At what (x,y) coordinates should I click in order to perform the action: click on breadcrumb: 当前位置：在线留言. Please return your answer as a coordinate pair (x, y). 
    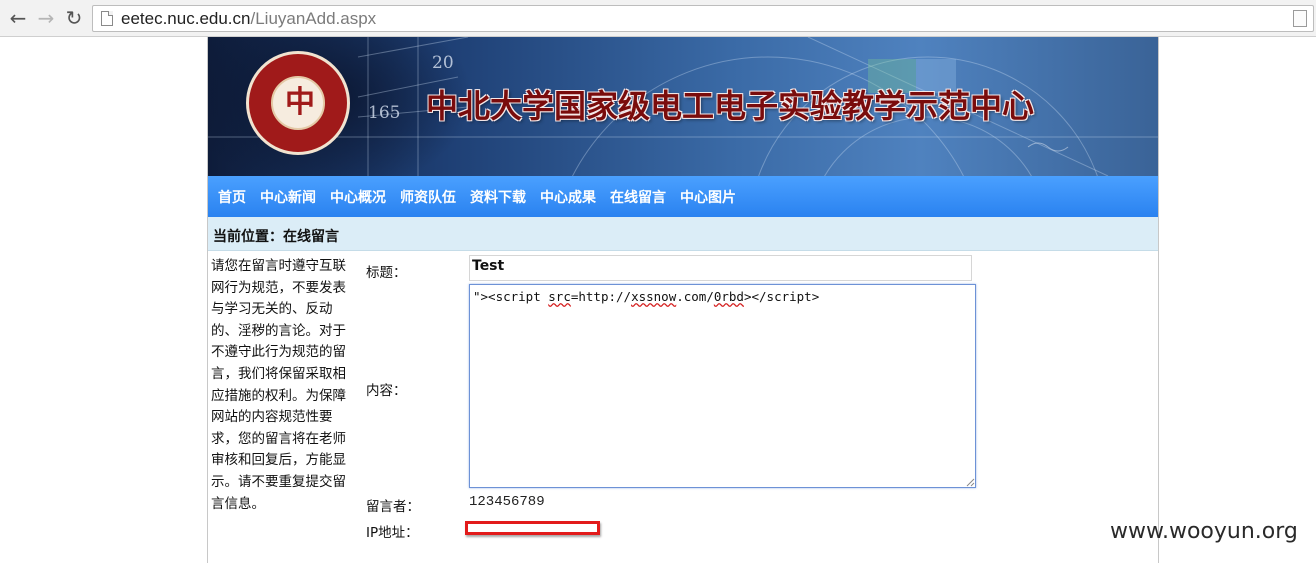
    Looking at the image, I should click on (683, 234).